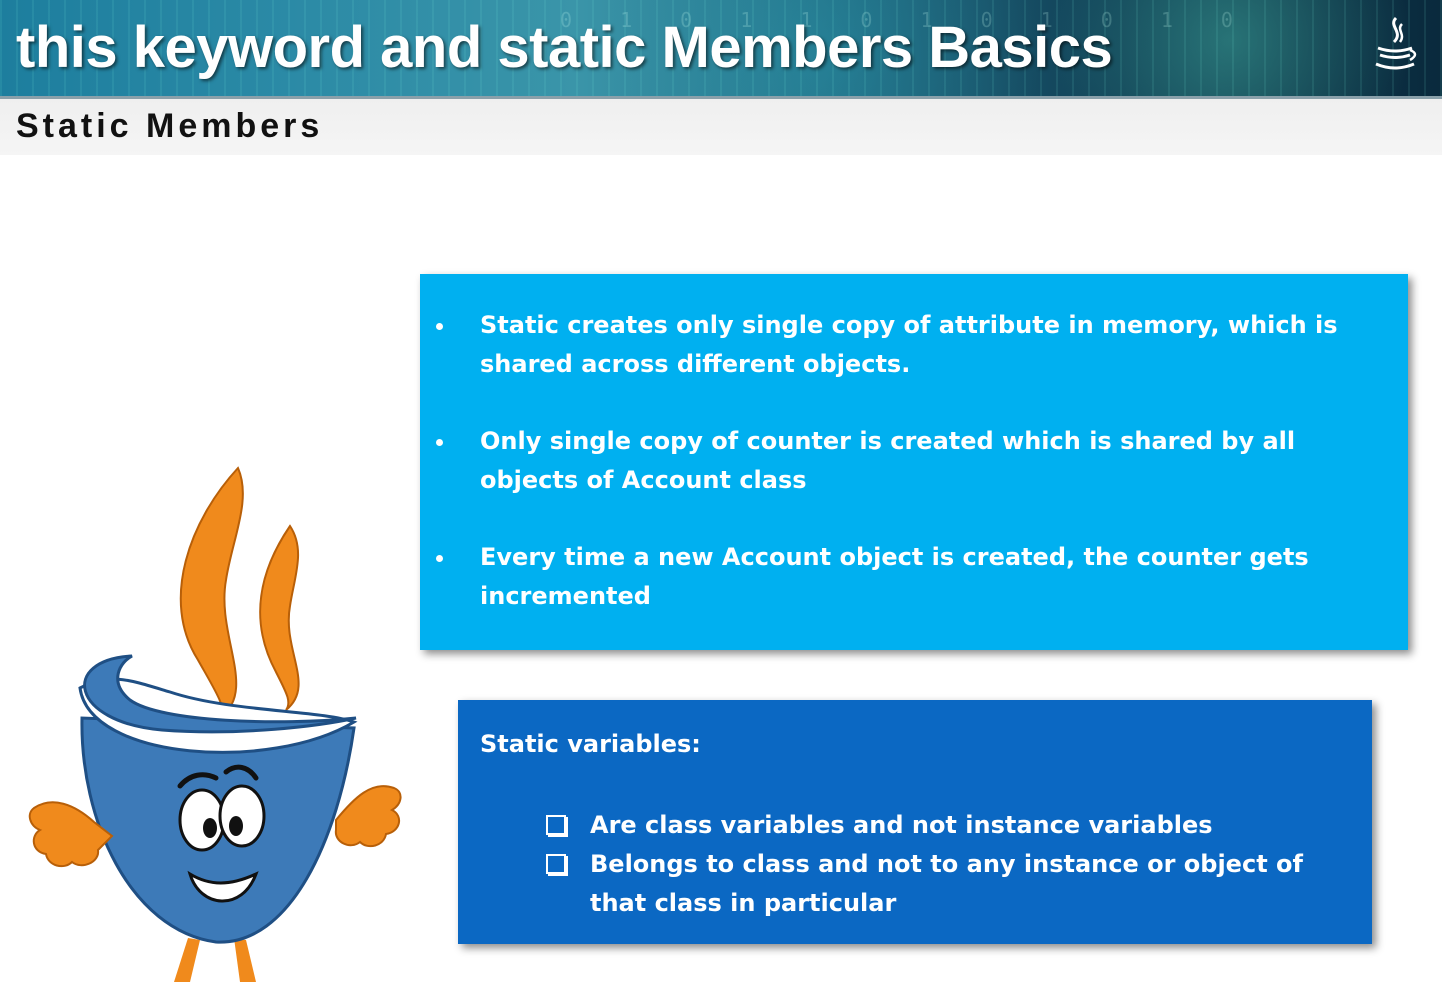 Image resolution: width=1442 pixels, height=982 pixels. What do you see at coordinates (721, 125) in the screenshot?
I see `section-bar: Static Members` at bounding box center [721, 125].